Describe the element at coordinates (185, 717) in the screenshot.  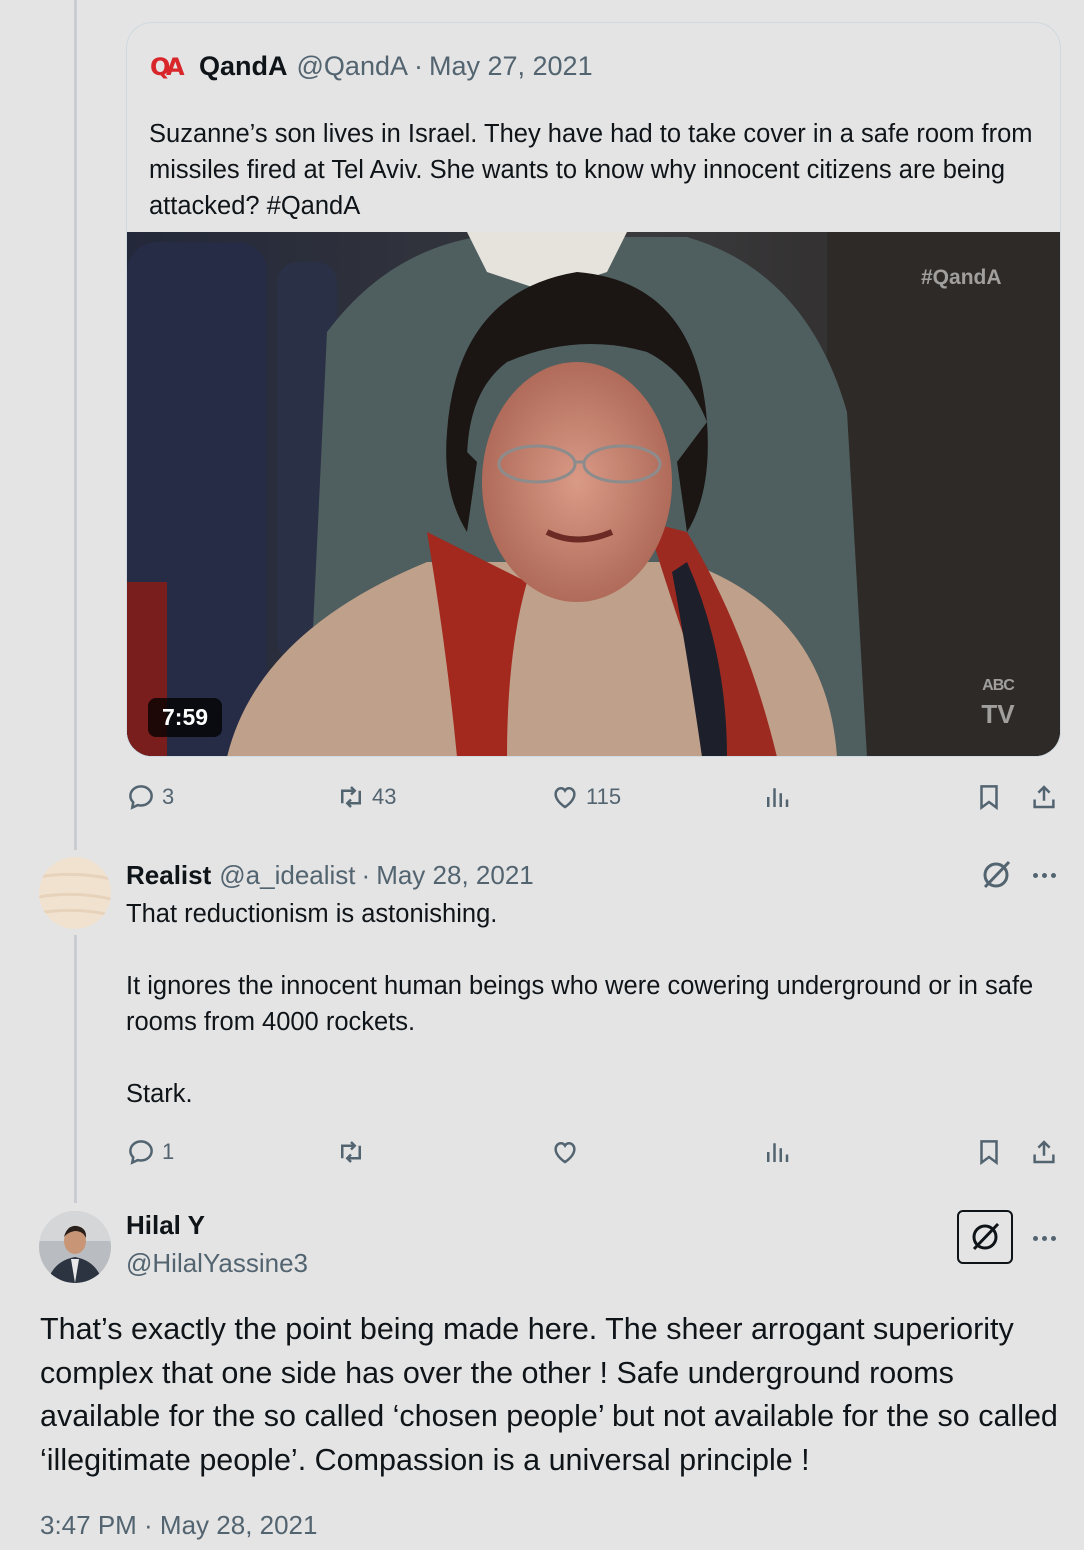
I see `video-duration: 7:59` at that location.